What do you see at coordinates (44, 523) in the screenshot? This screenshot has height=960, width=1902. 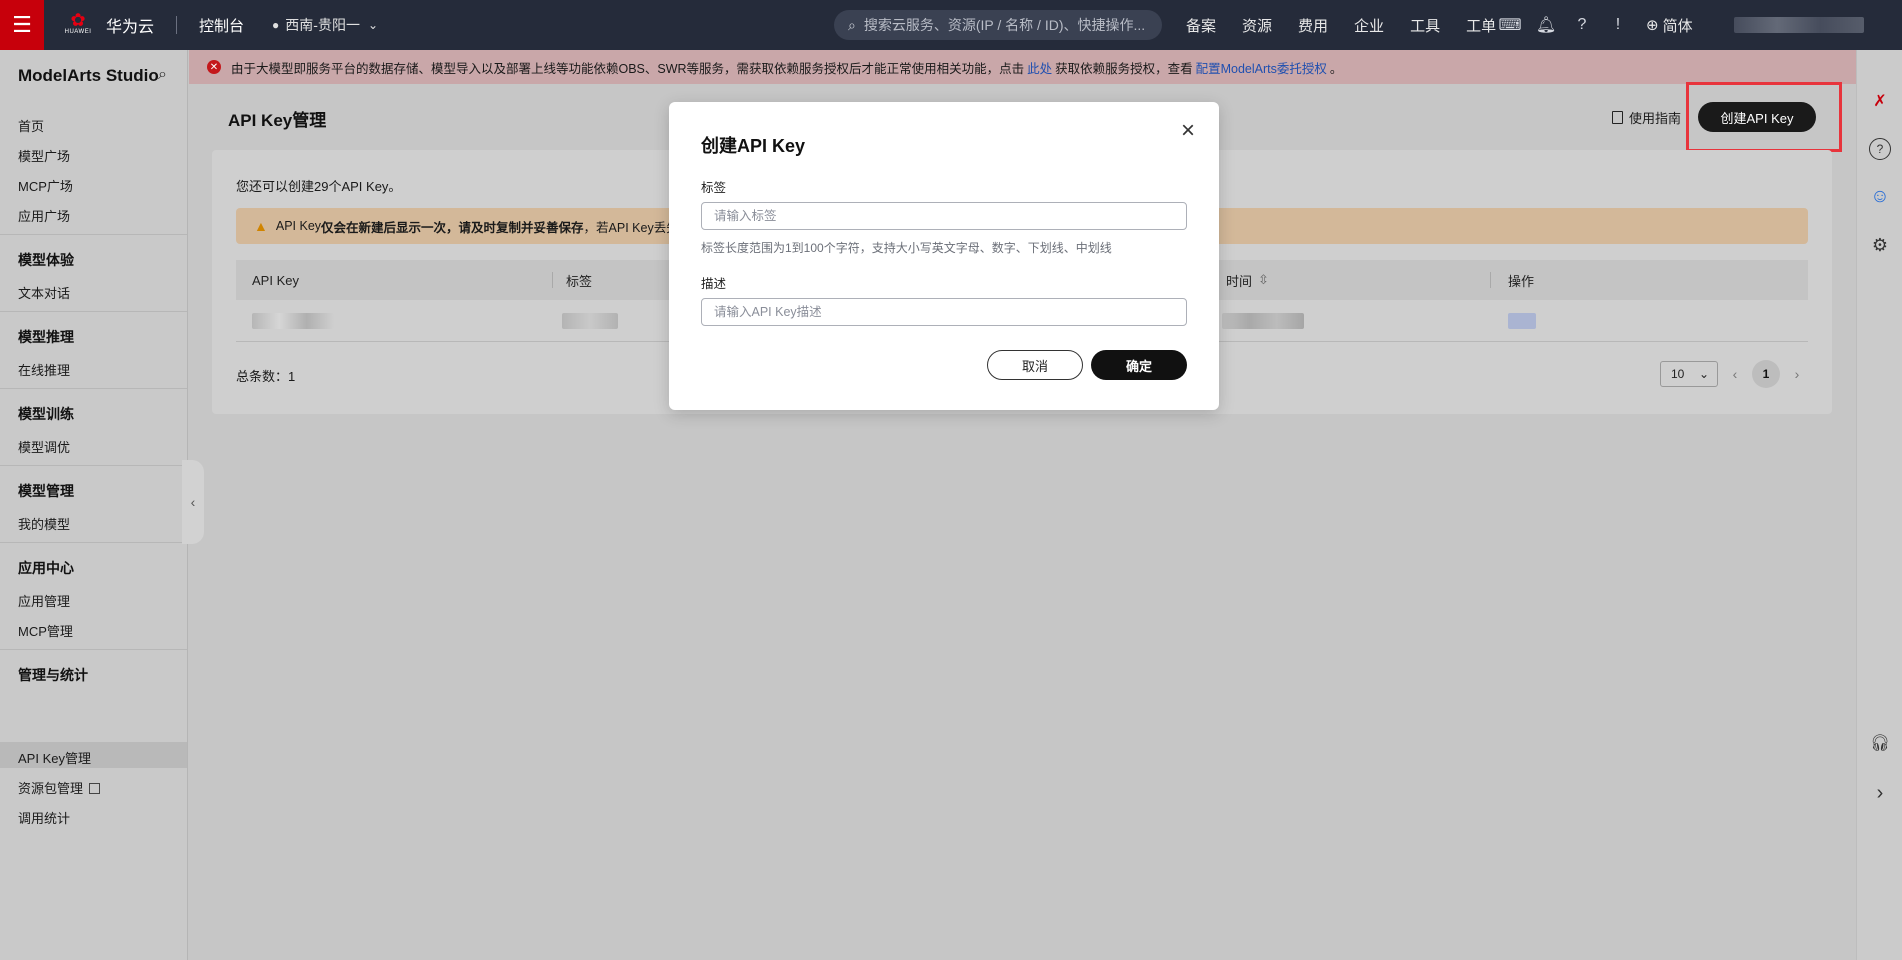 I see `sidebar-item-my-models: 我的模型` at bounding box center [44, 523].